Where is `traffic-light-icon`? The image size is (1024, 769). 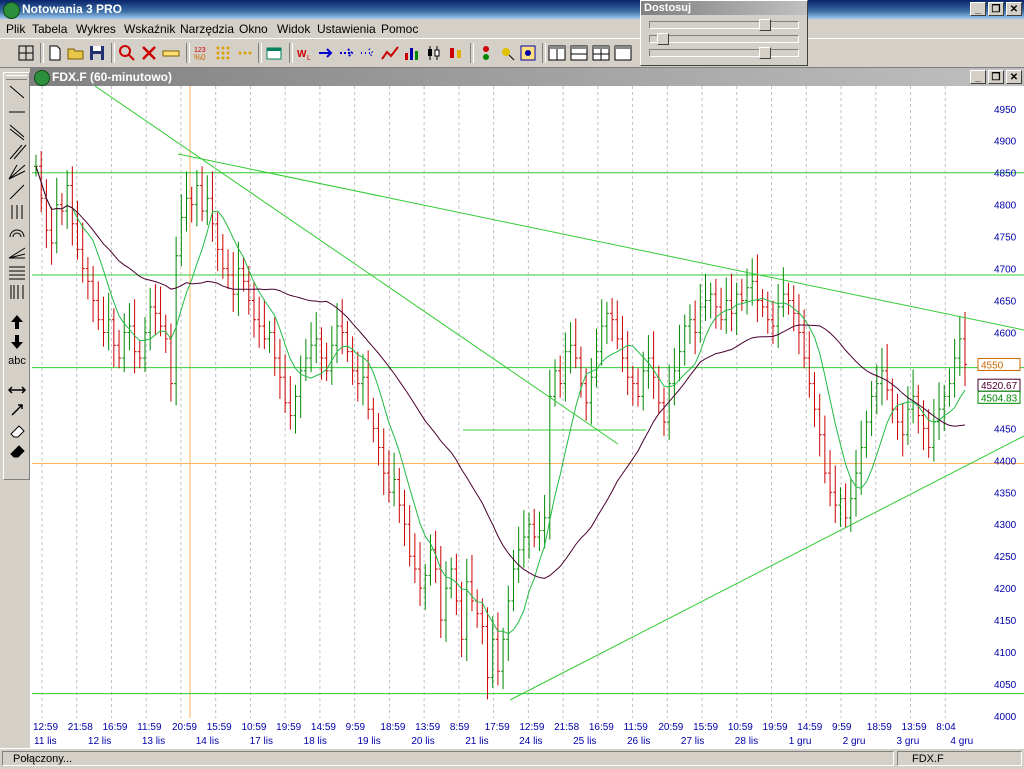
traffic-light-icon is located at coordinates (486, 53).